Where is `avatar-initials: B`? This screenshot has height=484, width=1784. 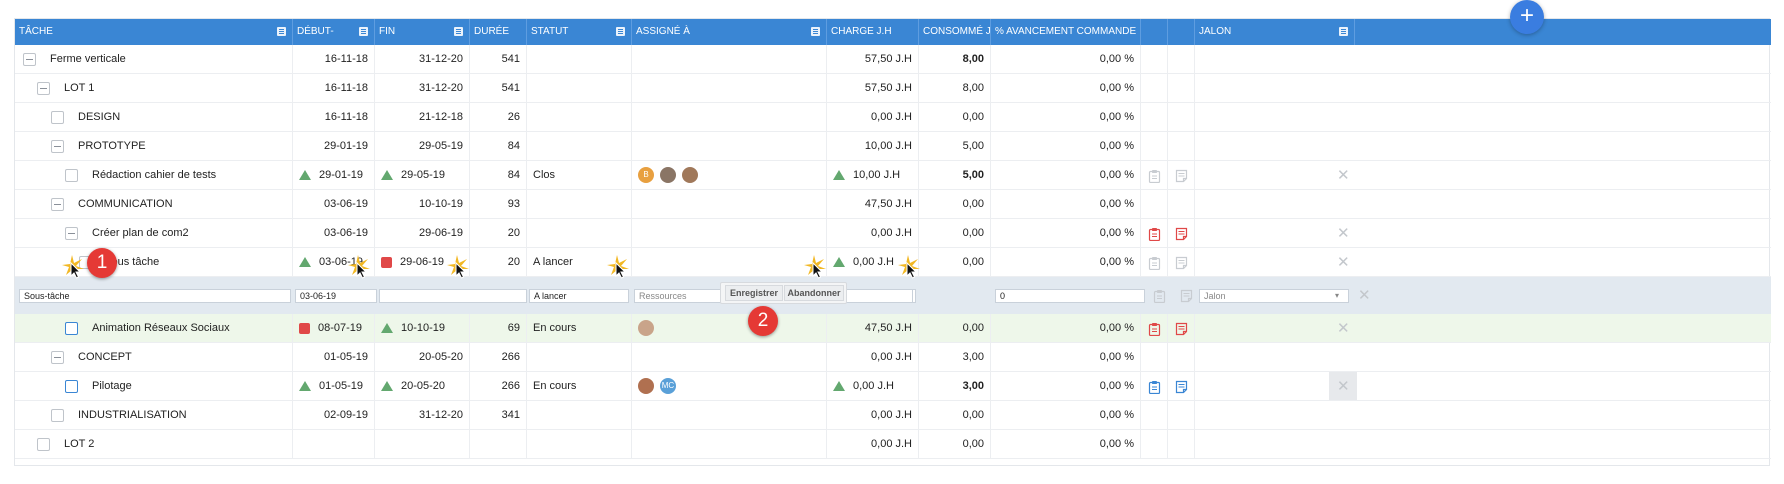 avatar-initials: B is located at coordinates (646, 175).